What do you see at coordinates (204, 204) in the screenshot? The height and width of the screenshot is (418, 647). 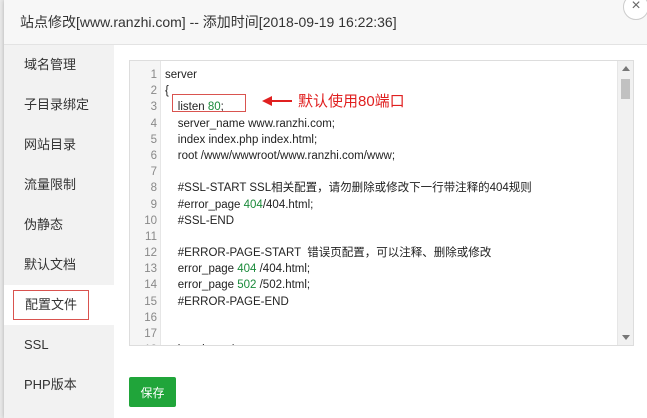 I see `code-text: #error_page` at bounding box center [204, 204].